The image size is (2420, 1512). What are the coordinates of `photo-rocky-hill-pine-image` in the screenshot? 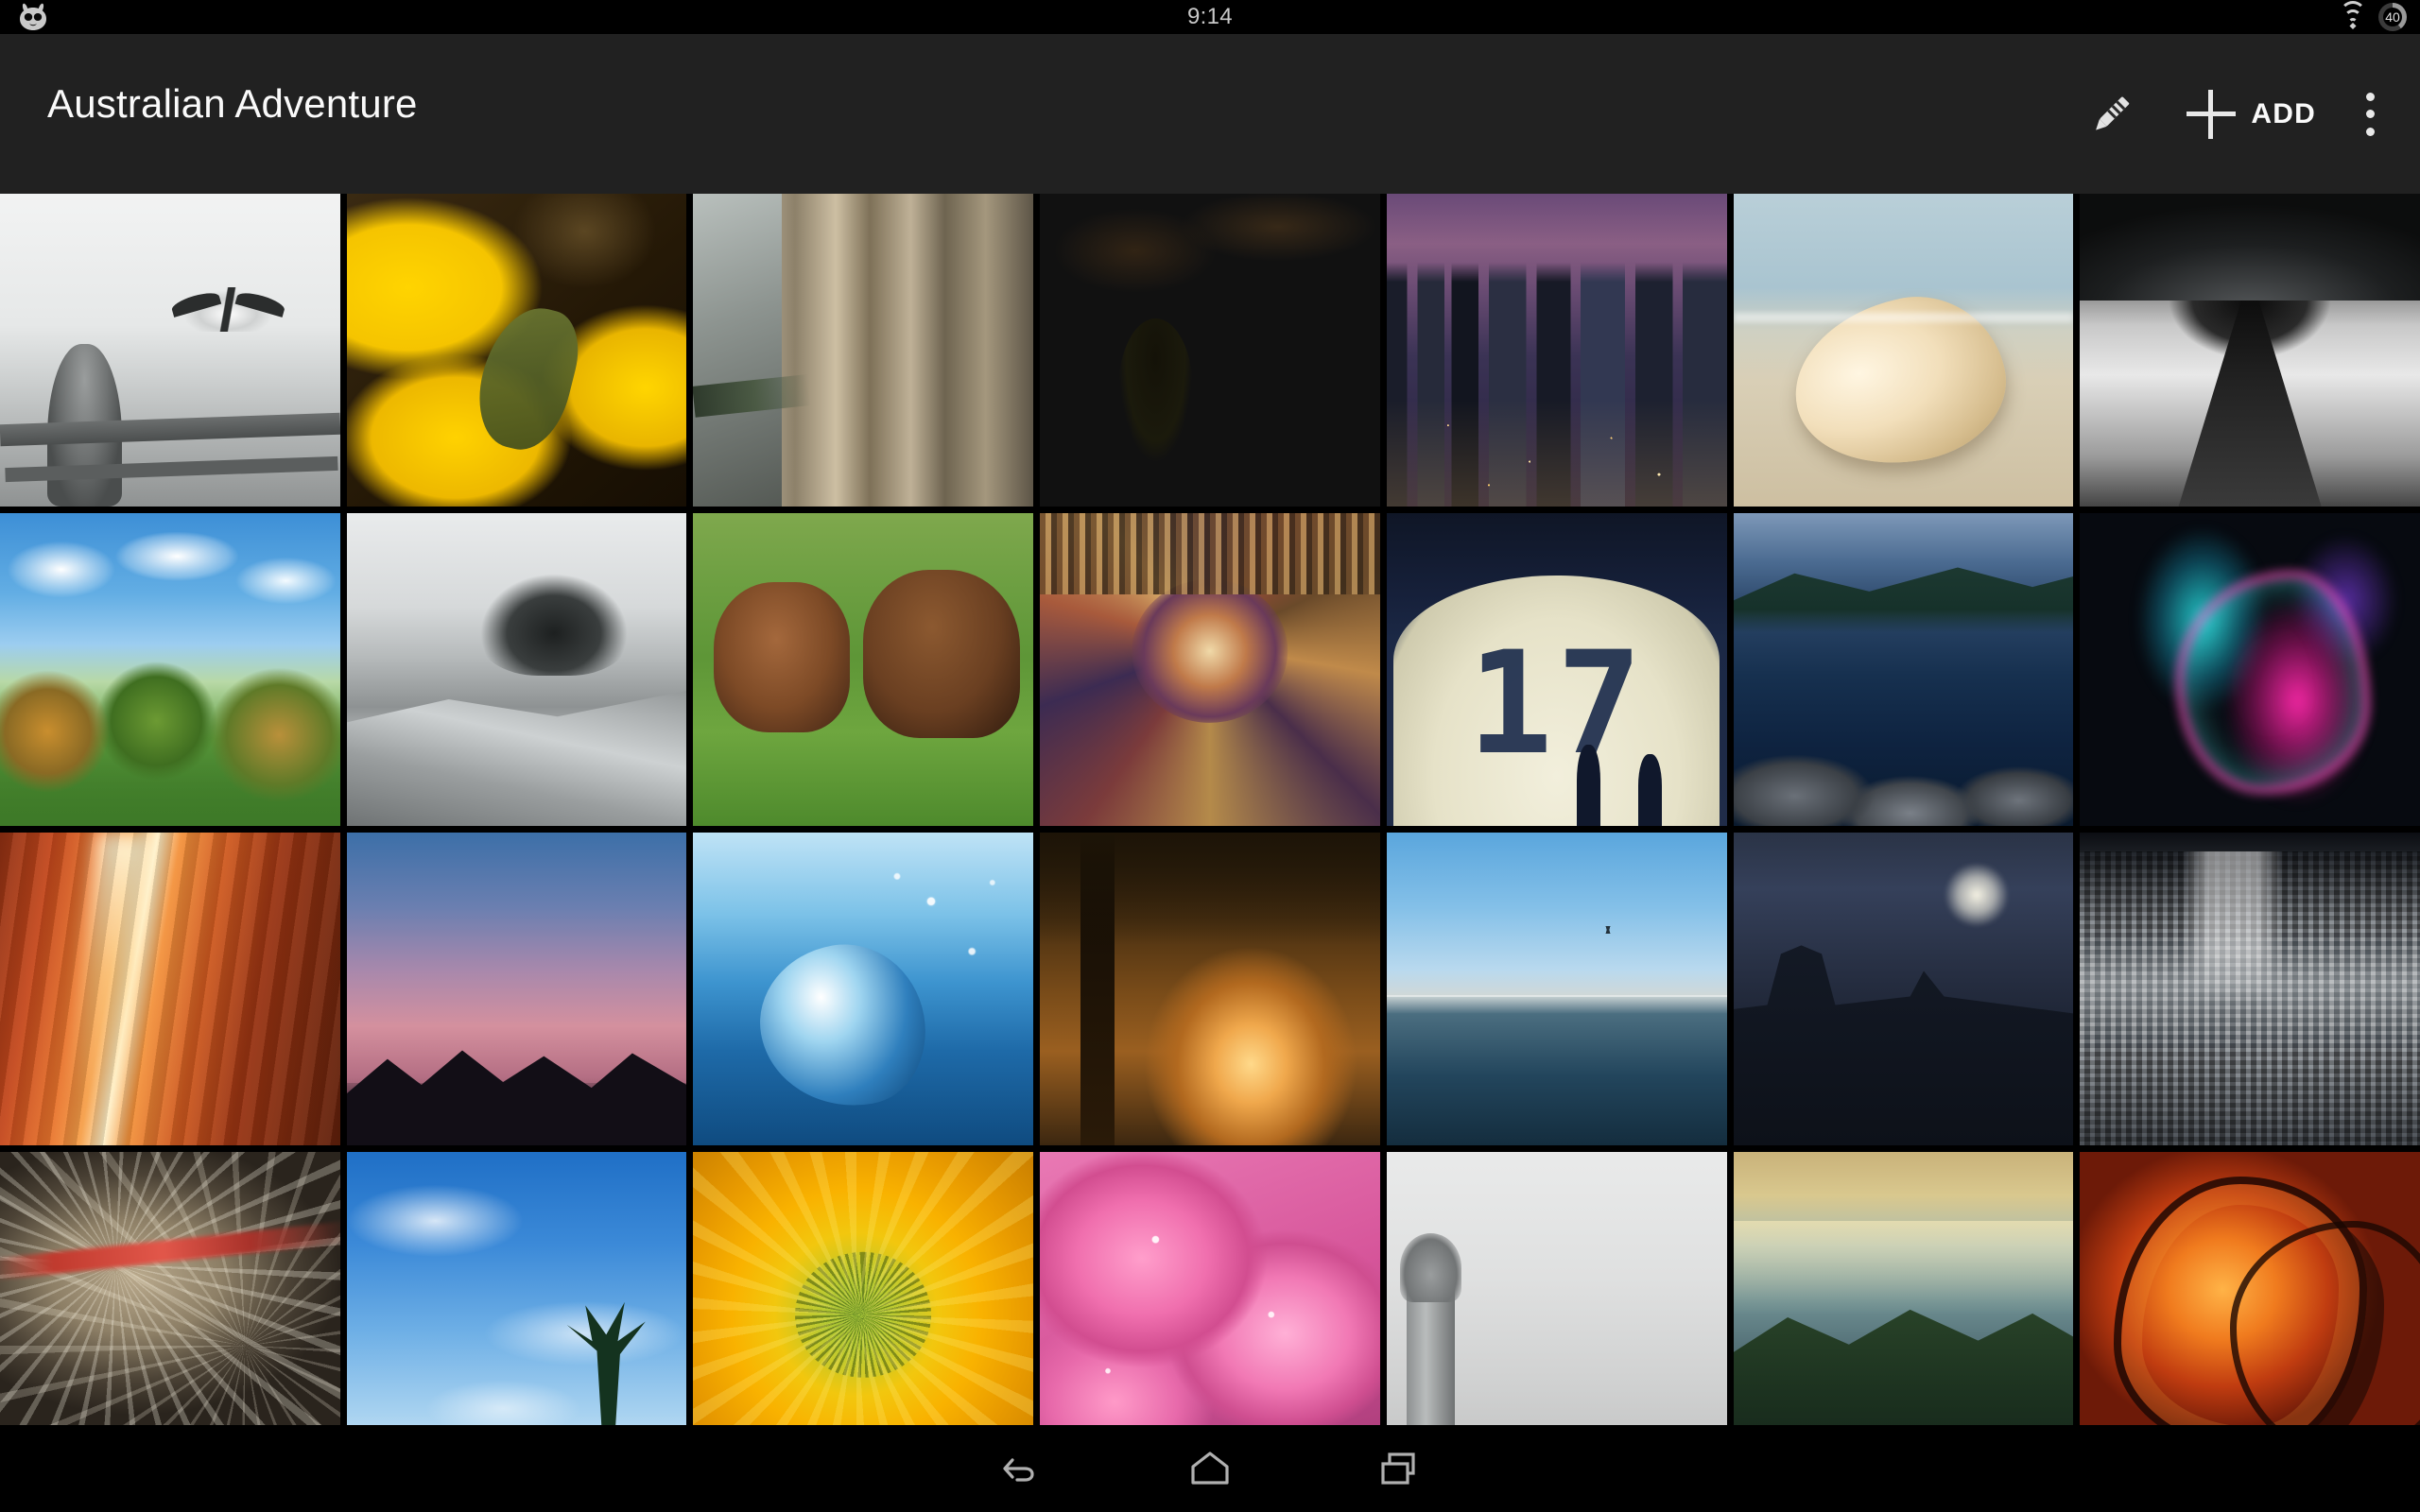 It's located at (516, 669).